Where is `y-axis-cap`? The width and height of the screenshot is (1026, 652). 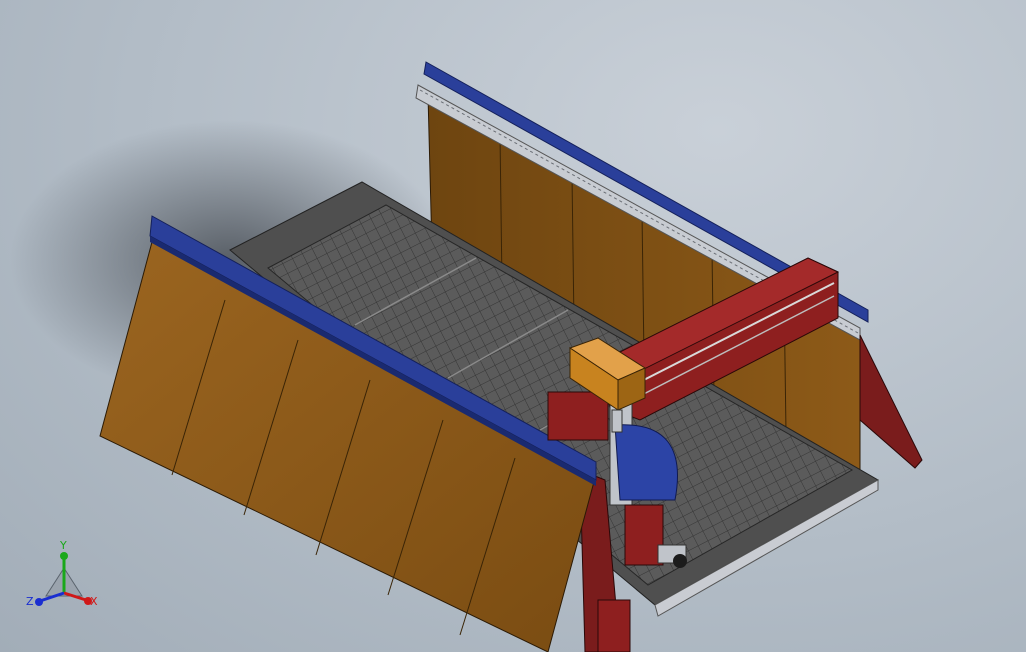
y-axis-cap is located at coordinates (64, 556).